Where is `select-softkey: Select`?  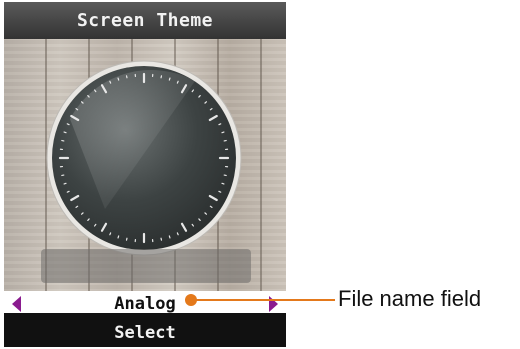 select-softkey: Select is located at coordinates (144, 333).